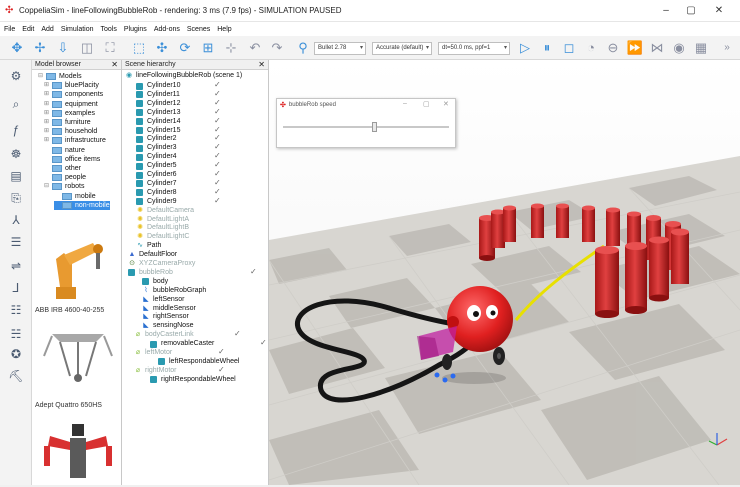 The image size is (740, 487). What do you see at coordinates (16, 310) in the screenshot?
I see `layers-icon: ☷` at bounding box center [16, 310].